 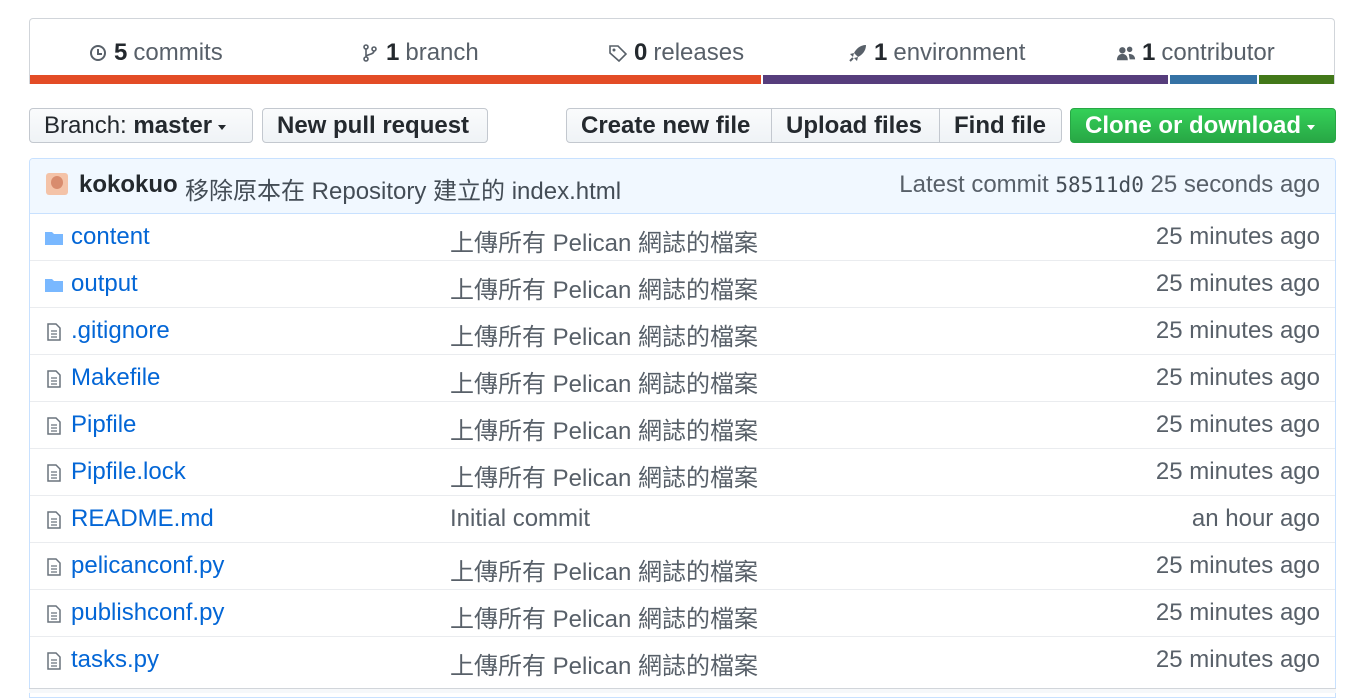 I want to click on commits-label: commits, so click(x=178, y=52).